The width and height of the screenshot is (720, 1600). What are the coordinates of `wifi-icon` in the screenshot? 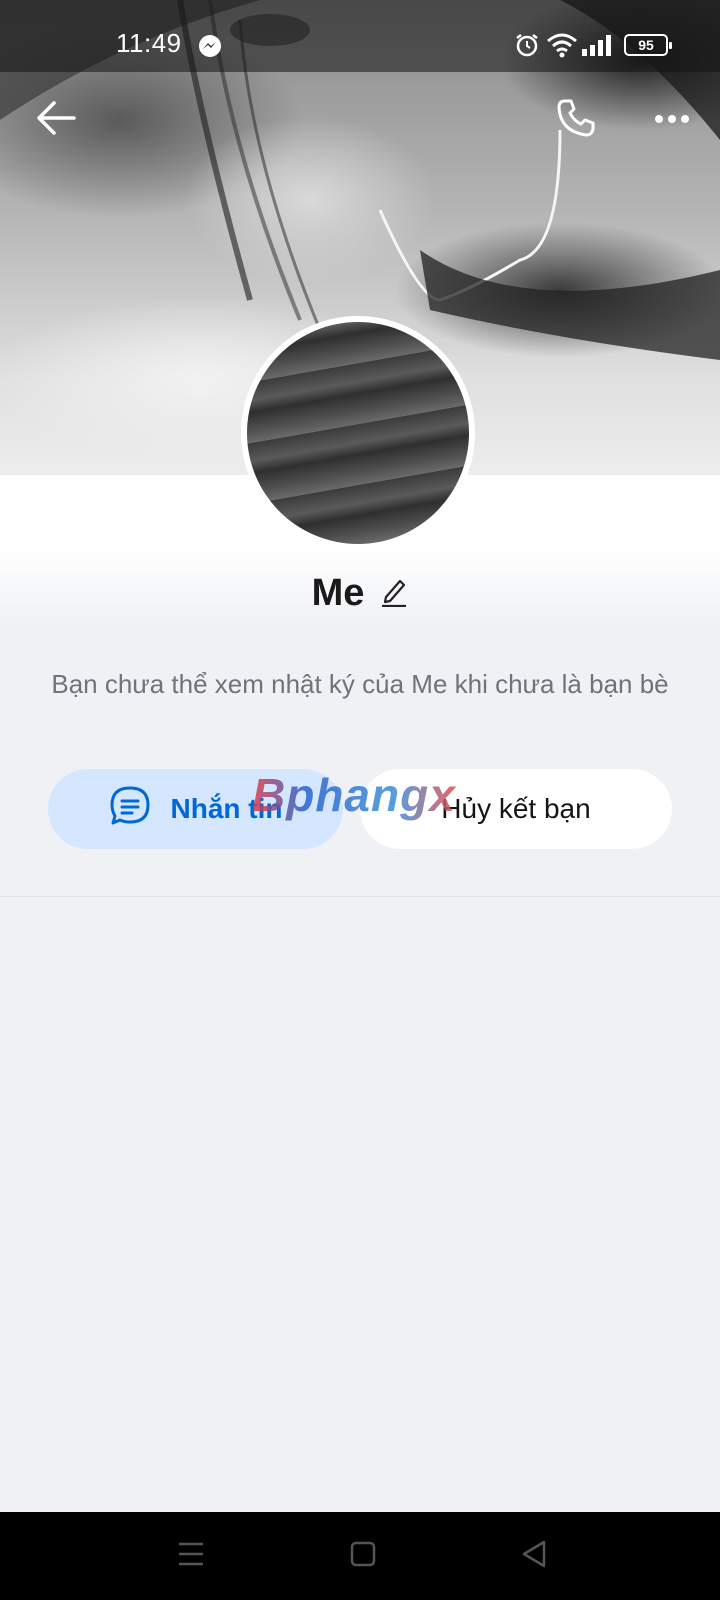 It's located at (562, 47).